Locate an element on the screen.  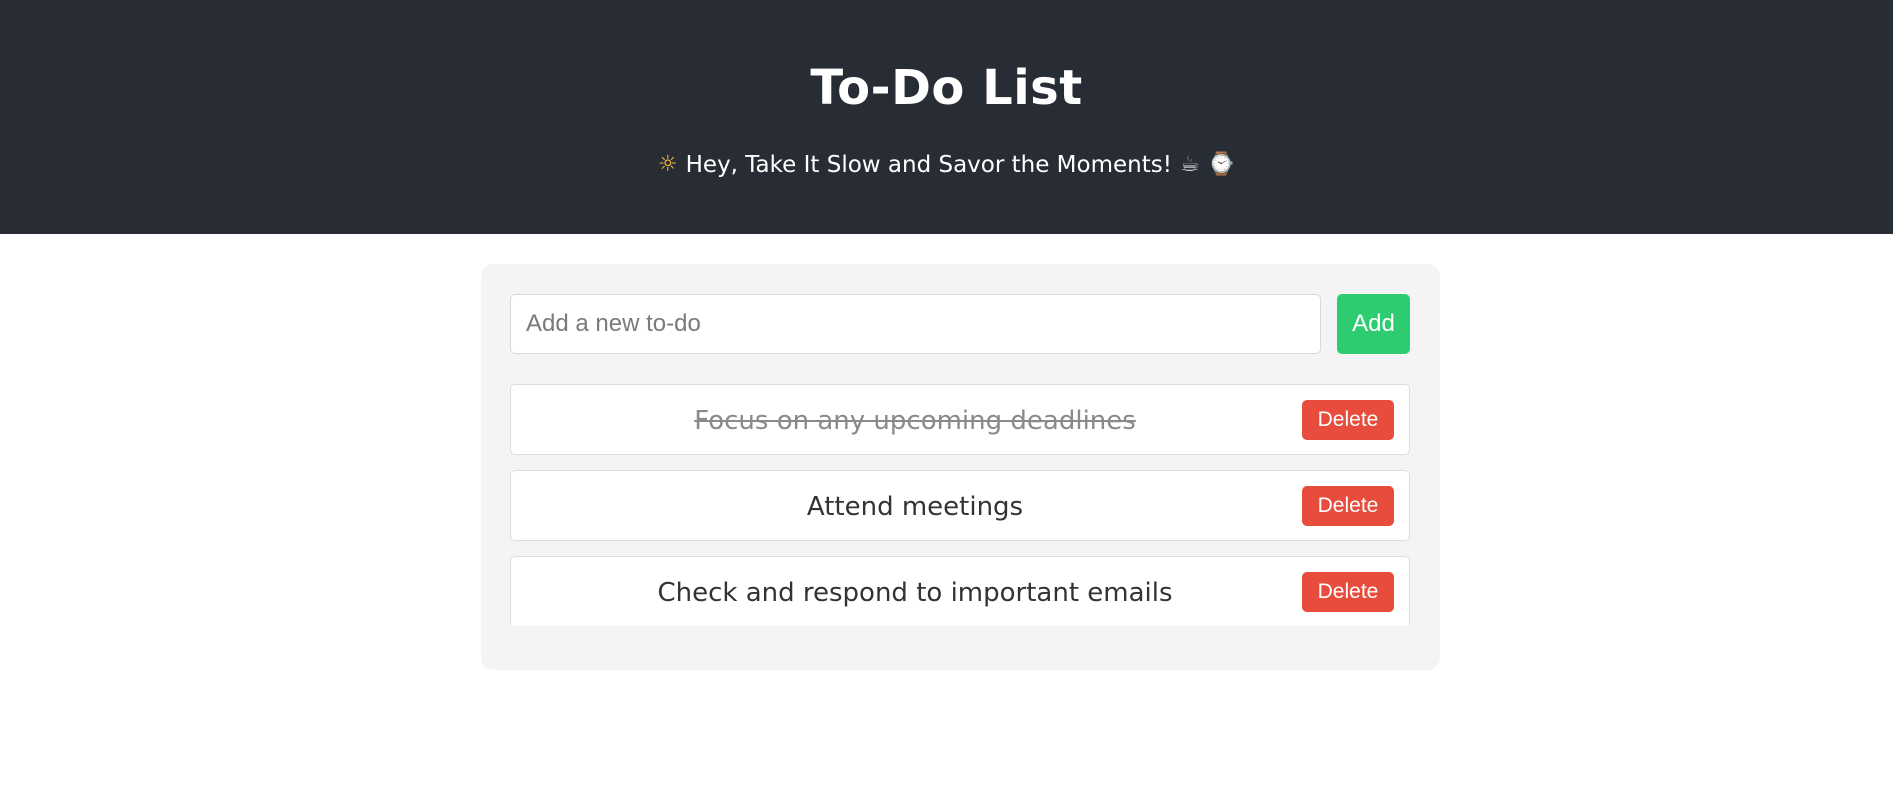
todo-text: Check and respond to important emails is located at coordinates (915, 593).